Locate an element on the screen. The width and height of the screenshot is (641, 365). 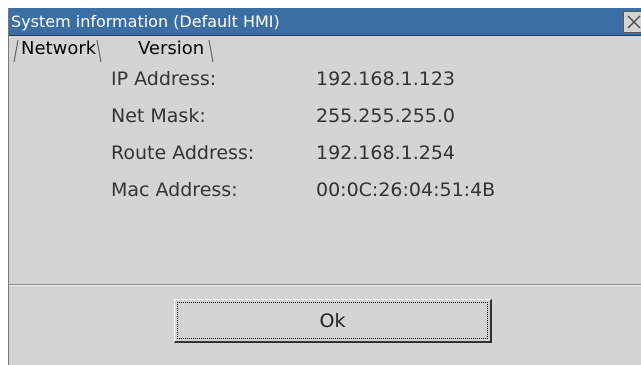
ip-address-row: IP Address: 192.168.1.123 is located at coordinates (325, 79).